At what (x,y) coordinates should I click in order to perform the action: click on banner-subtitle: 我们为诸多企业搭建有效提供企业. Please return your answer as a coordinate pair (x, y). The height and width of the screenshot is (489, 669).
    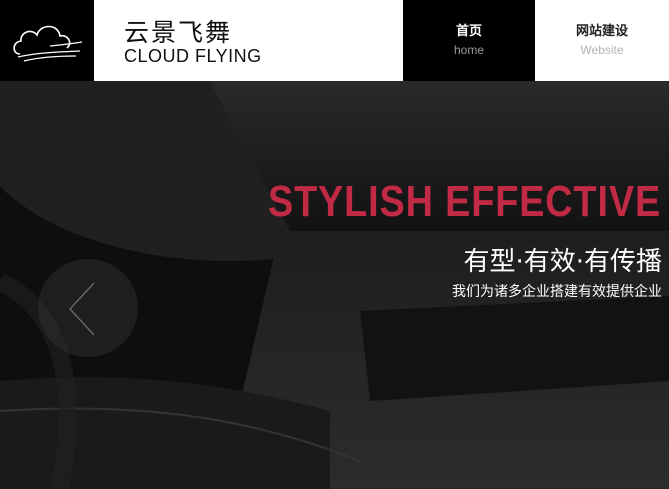
    Looking at the image, I should click on (557, 292).